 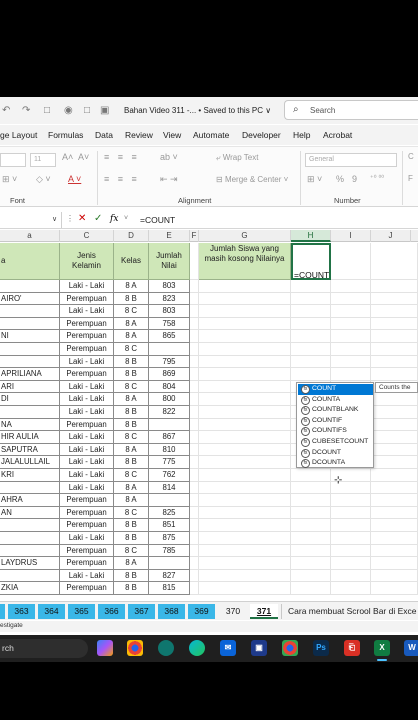 What do you see at coordinates (209, 538) in the screenshot?
I see `table-row: Laki - Laki 8 B 875` at bounding box center [209, 538].